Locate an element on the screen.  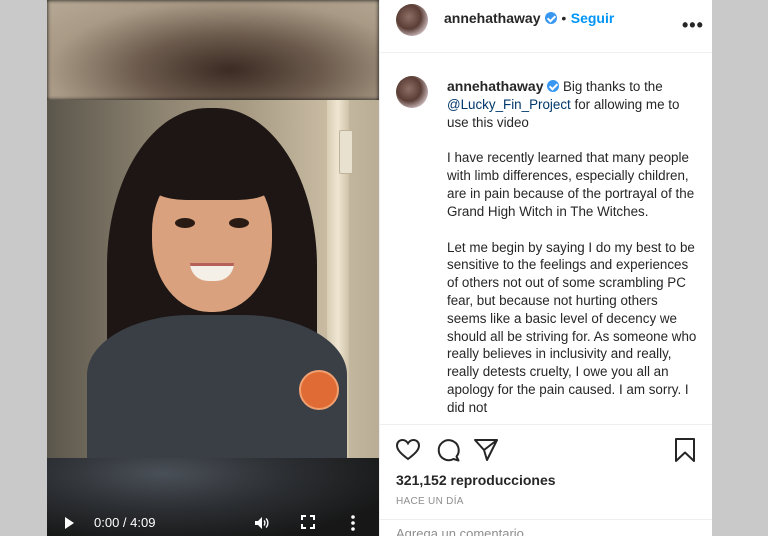
avatar is located at coordinates (412, 20).